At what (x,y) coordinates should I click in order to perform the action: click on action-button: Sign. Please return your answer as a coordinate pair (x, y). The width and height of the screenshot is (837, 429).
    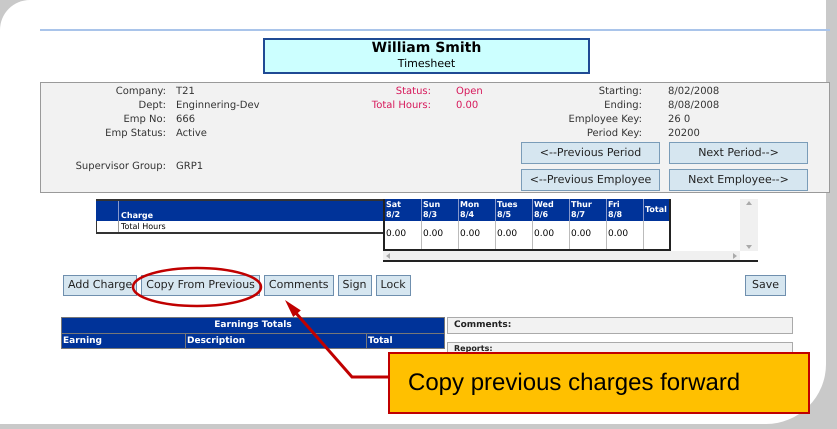
    Looking at the image, I should click on (355, 285).